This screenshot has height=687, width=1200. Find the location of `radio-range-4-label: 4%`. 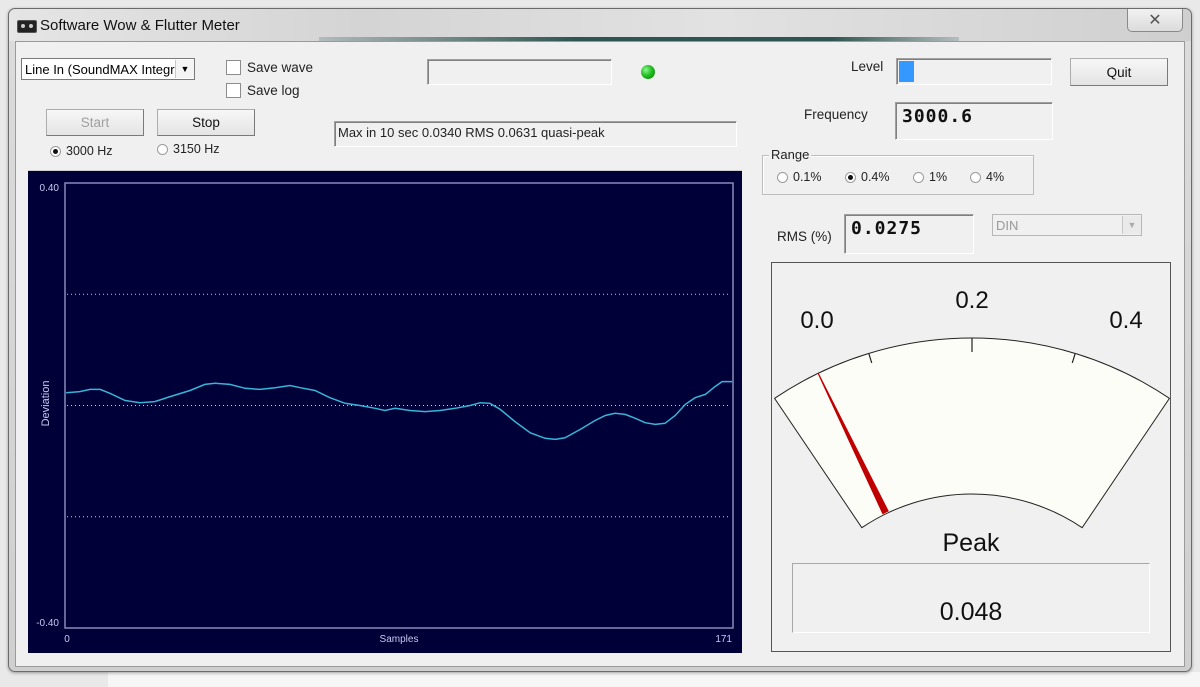

radio-range-4-label: 4% is located at coordinates (995, 177).